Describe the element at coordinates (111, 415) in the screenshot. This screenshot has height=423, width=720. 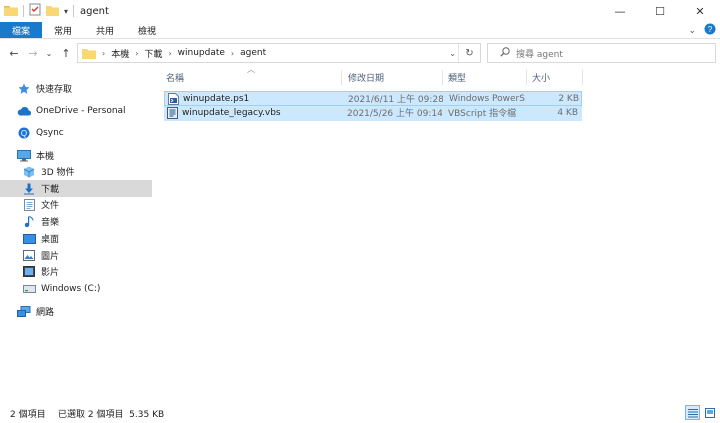
I see `status-selection: 已選取 2 個項目 5.35 KB` at that location.